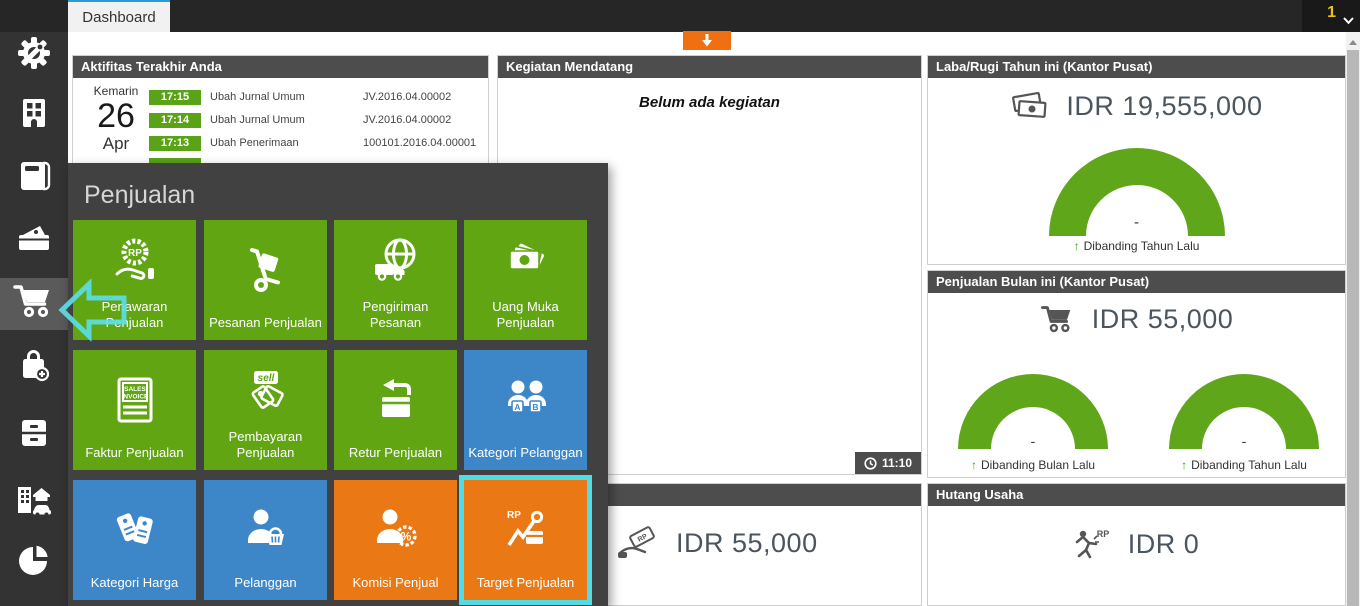 The height and width of the screenshot is (606, 1360). I want to click on tile-pesanan-penjualan: Pesanan Penjualan, so click(265, 280).